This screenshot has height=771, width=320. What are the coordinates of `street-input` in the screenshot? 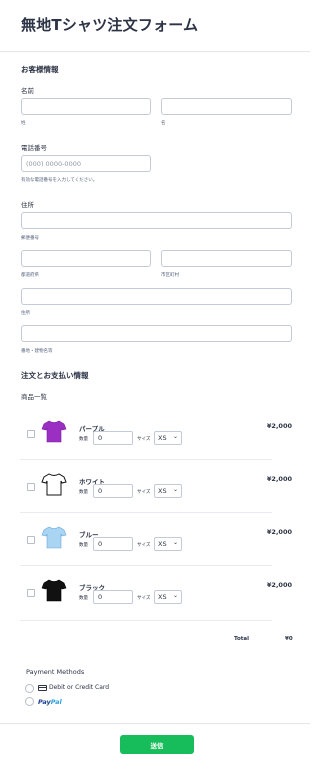 It's located at (156, 296).